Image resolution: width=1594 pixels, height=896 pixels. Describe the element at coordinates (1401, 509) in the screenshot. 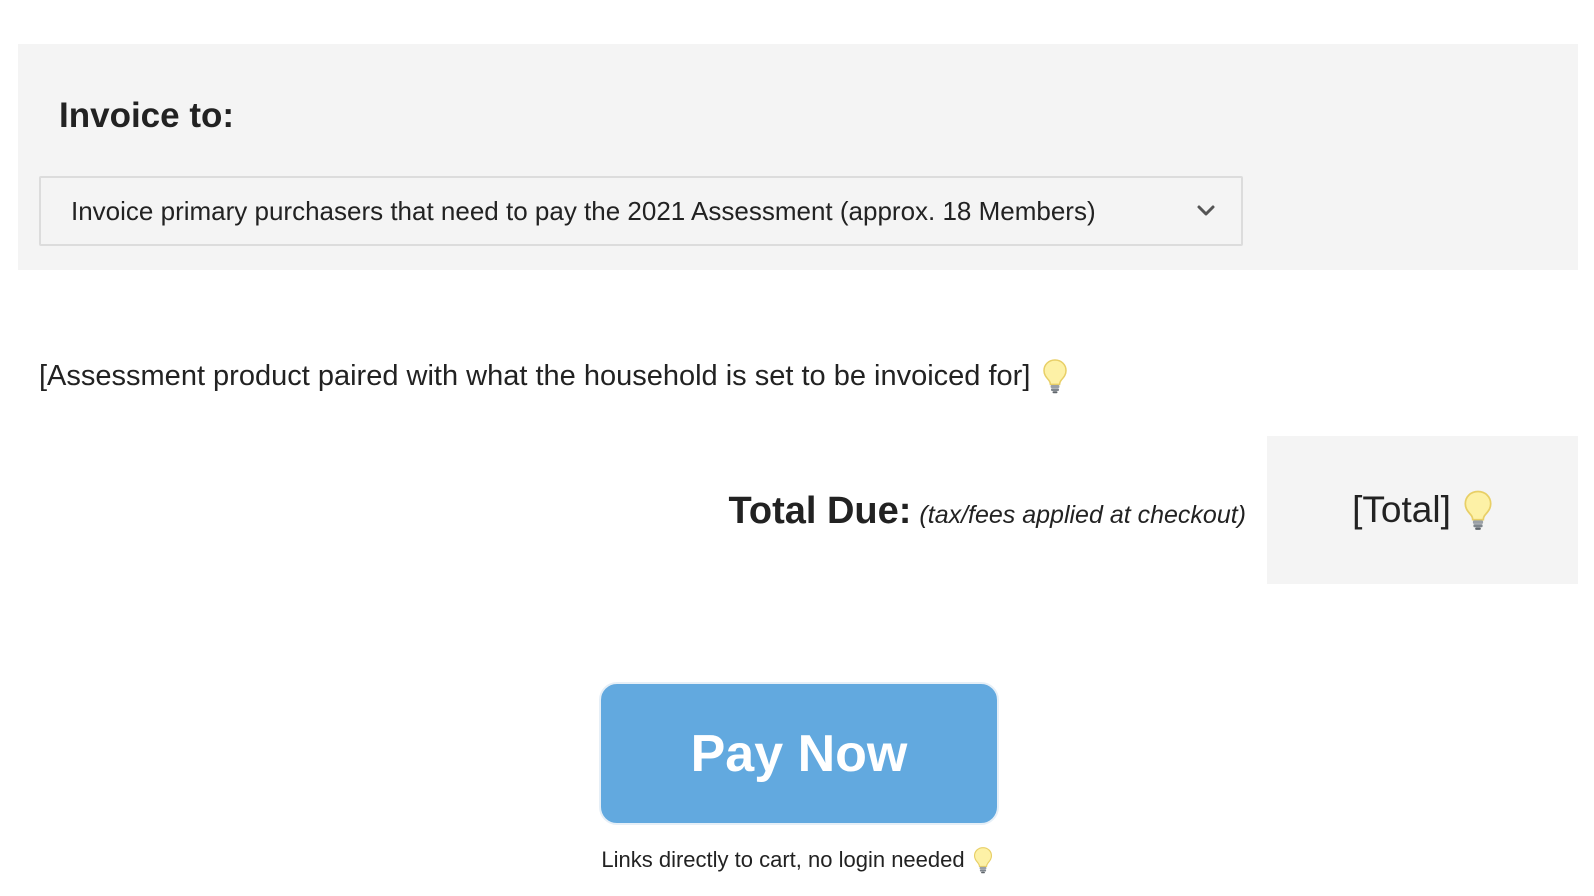

I see `total-value: [Total]` at that location.